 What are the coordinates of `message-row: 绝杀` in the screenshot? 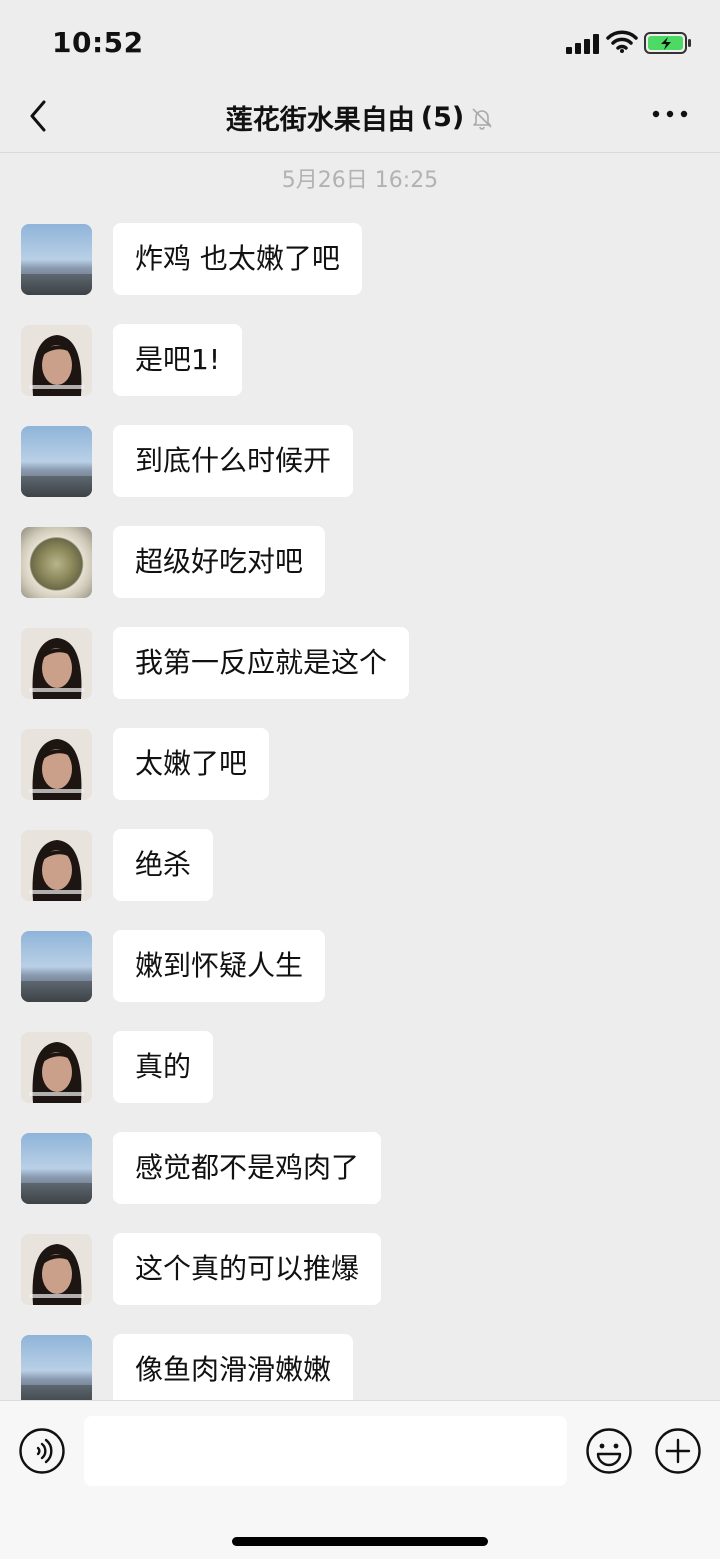 It's located at (360, 878).